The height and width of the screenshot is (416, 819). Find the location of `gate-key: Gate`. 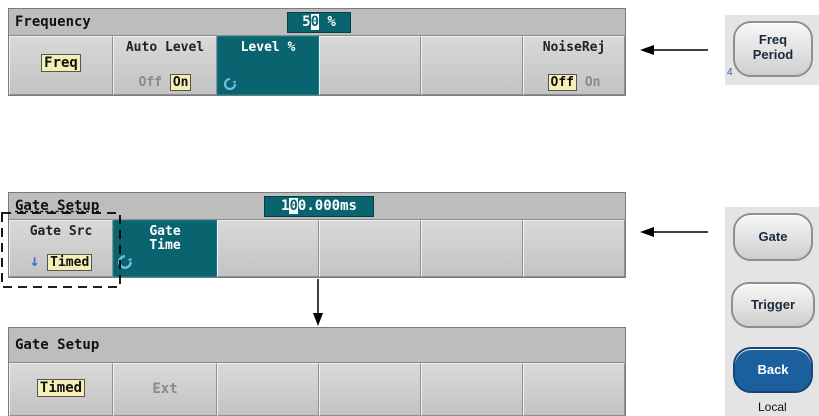

gate-key: Gate is located at coordinates (773, 237).